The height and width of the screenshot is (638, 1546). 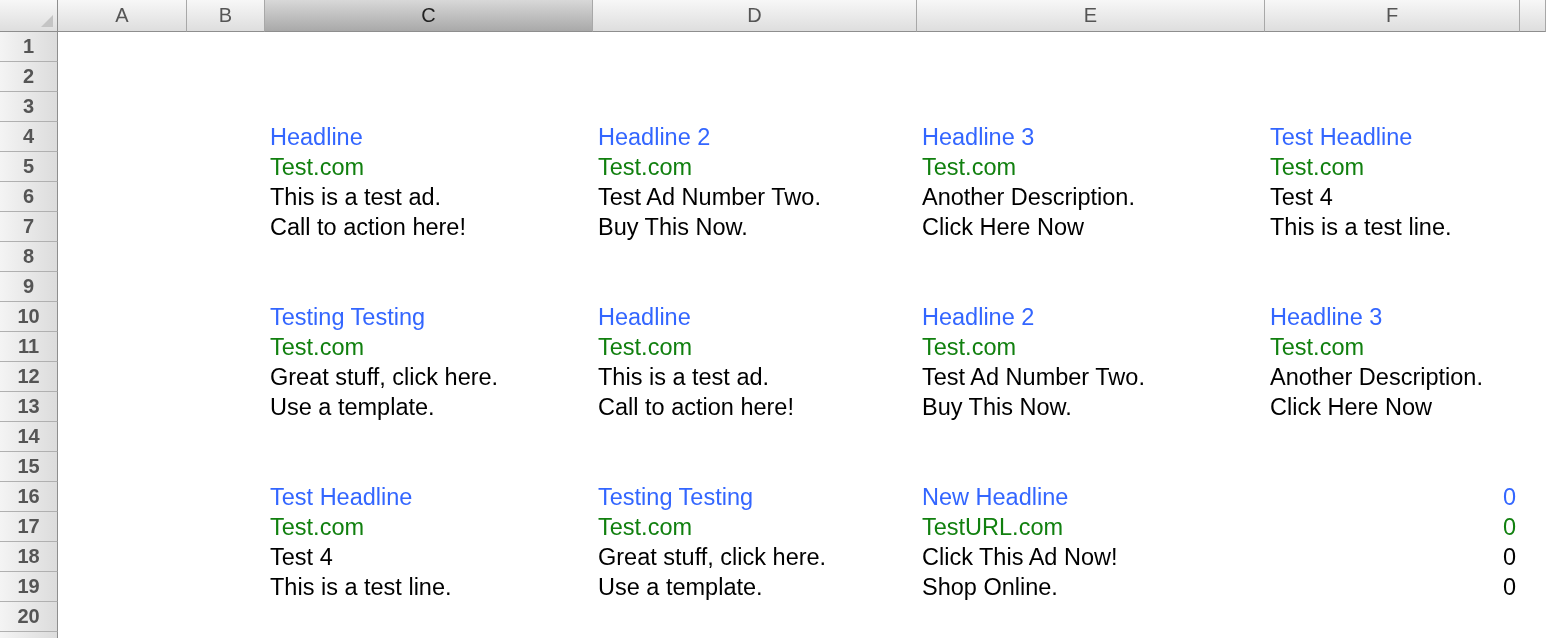 I want to click on row-header: 6, so click(x=29, y=197).